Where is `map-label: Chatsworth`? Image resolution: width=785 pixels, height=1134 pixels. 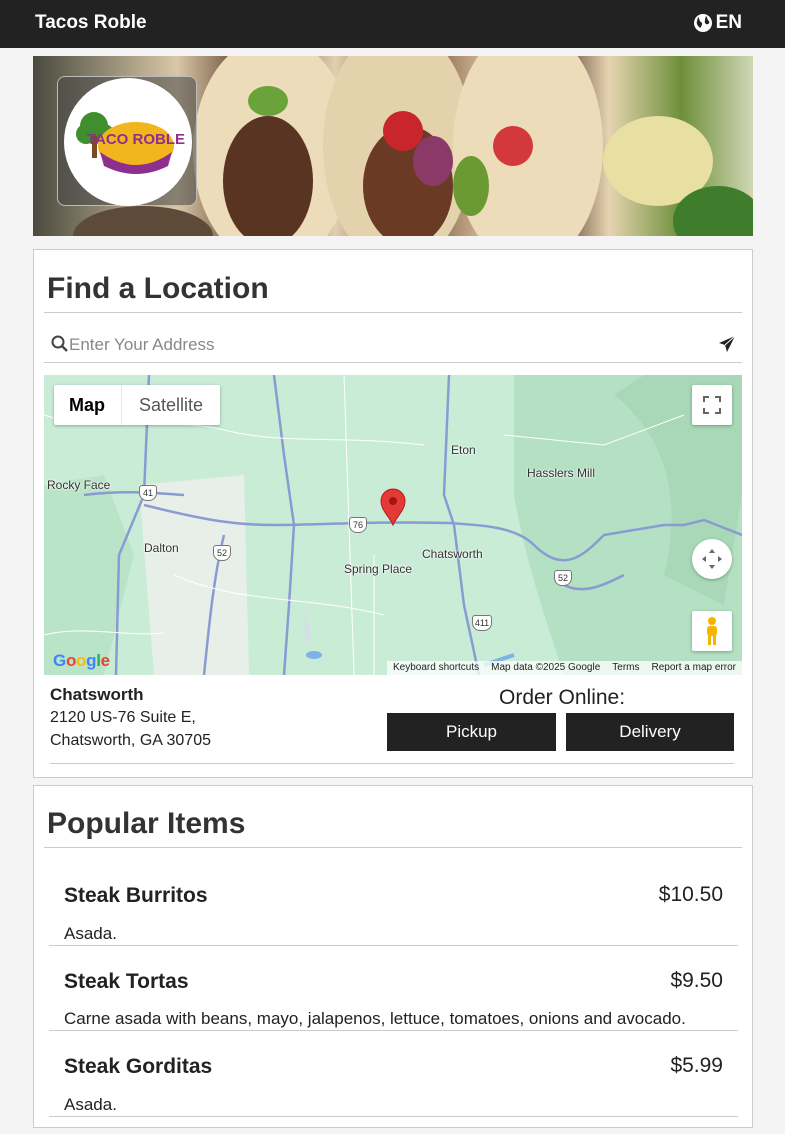
map-label: Chatsworth is located at coordinates (452, 554).